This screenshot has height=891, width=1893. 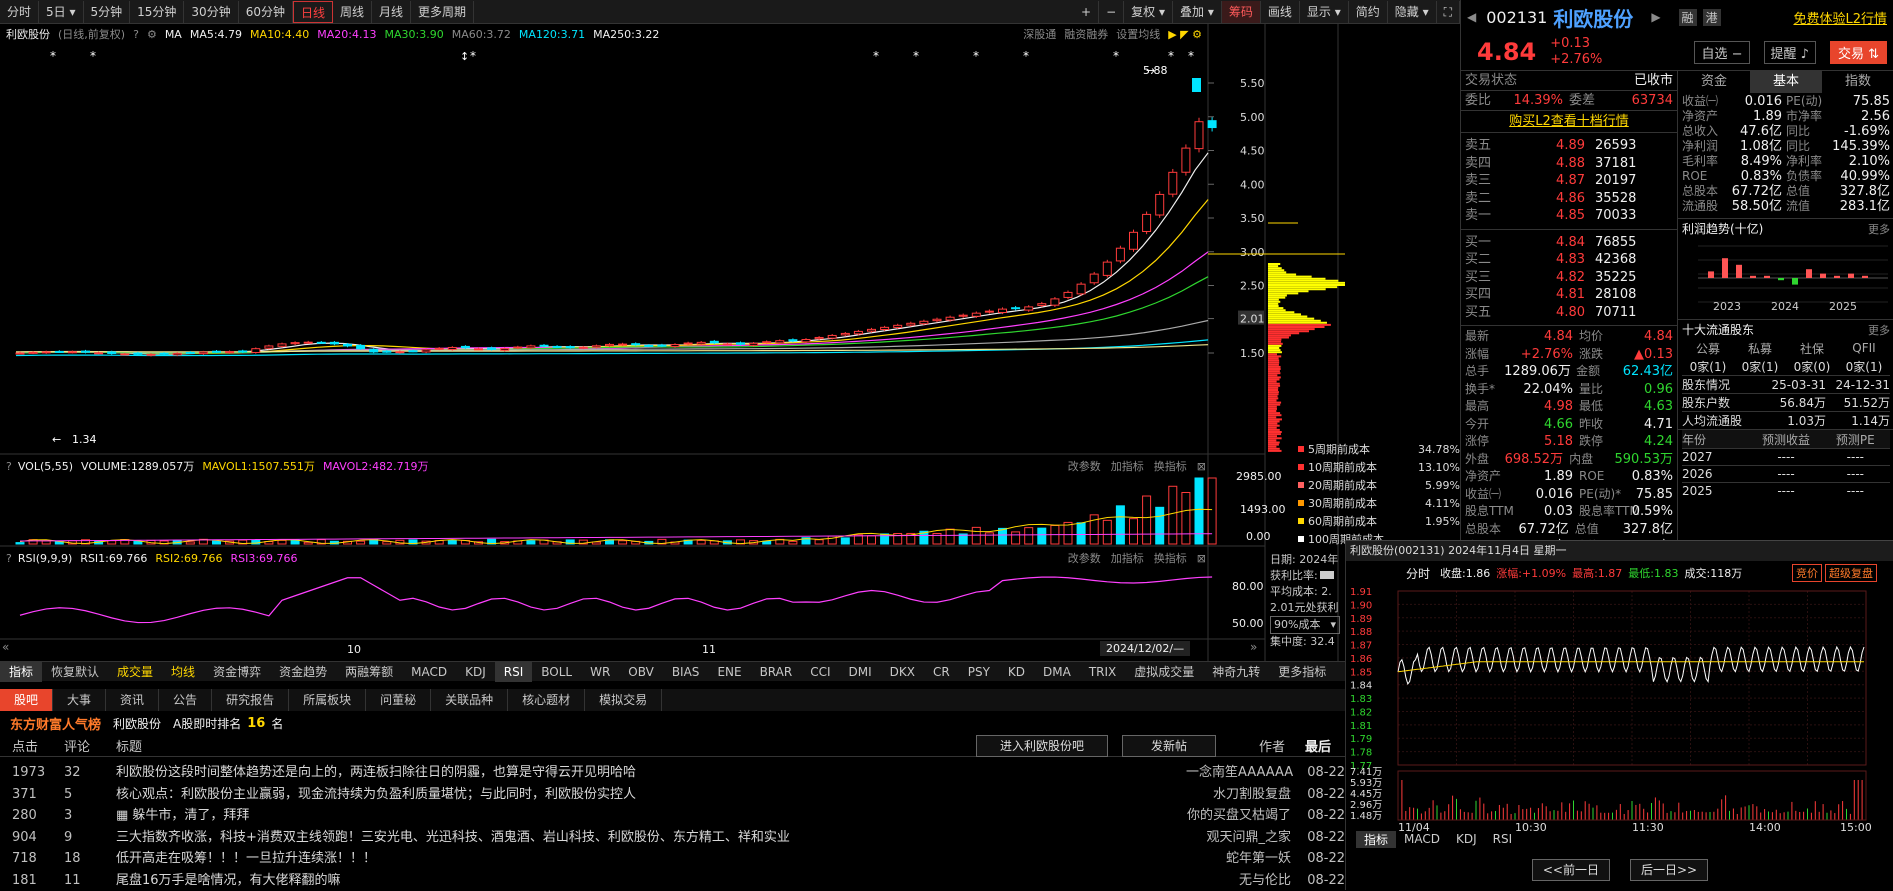 What do you see at coordinates (1238, 795) in the screenshot?
I see `news-author: 水刀割股复盘` at bounding box center [1238, 795].